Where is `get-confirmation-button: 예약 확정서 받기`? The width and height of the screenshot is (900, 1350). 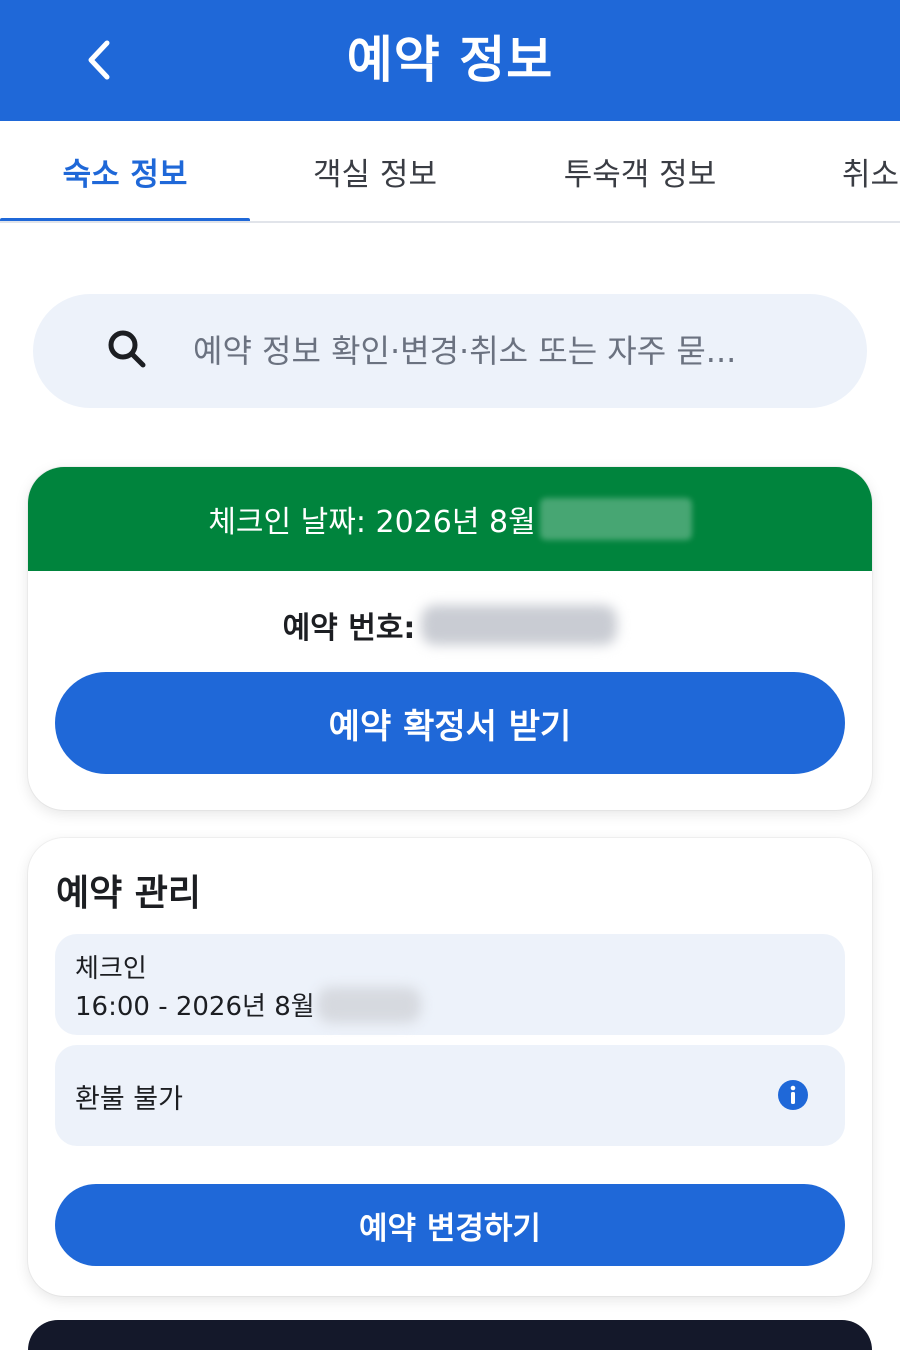 get-confirmation-button: 예약 확정서 받기 is located at coordinates (450, 723).